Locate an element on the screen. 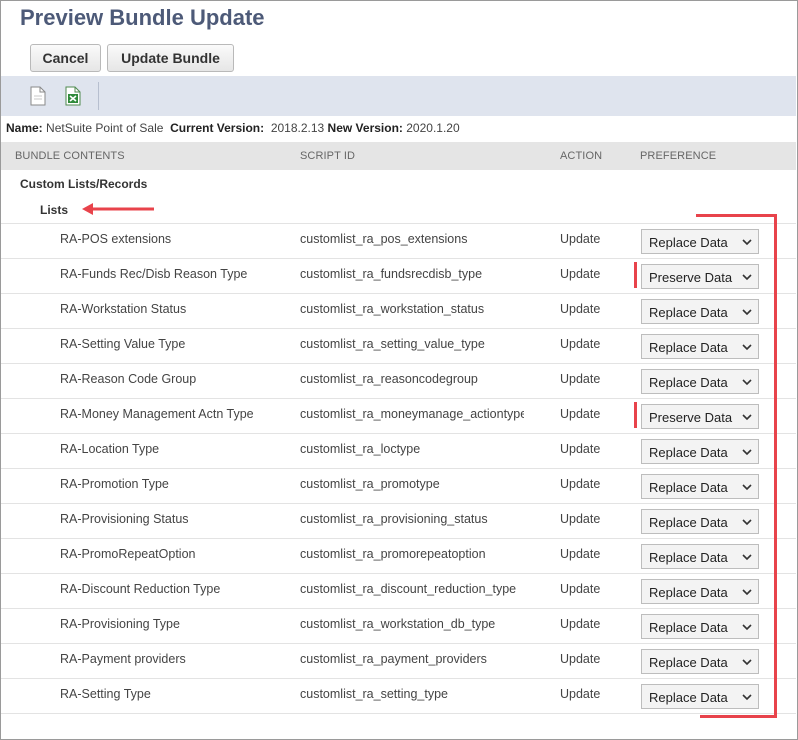 This screenshot has height=740, width=798. script-id: customlist_ra_loctype is located at coordinates (360, 449).